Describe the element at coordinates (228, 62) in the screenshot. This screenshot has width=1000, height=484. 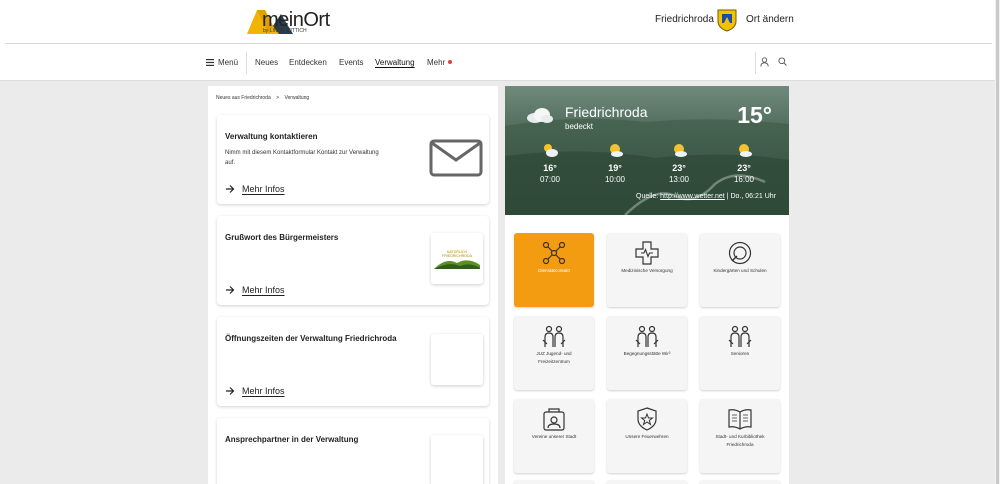
I see `nav-menu: Menü` at that location.